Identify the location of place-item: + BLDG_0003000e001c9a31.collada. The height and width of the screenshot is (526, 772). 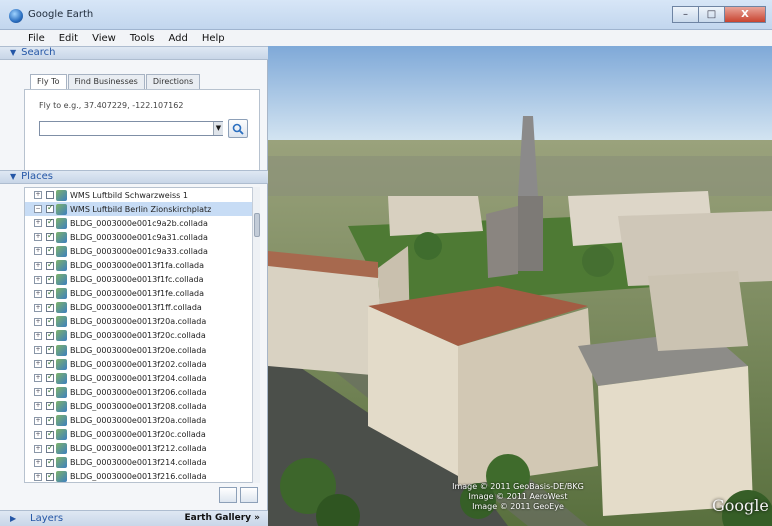
(142, 237).